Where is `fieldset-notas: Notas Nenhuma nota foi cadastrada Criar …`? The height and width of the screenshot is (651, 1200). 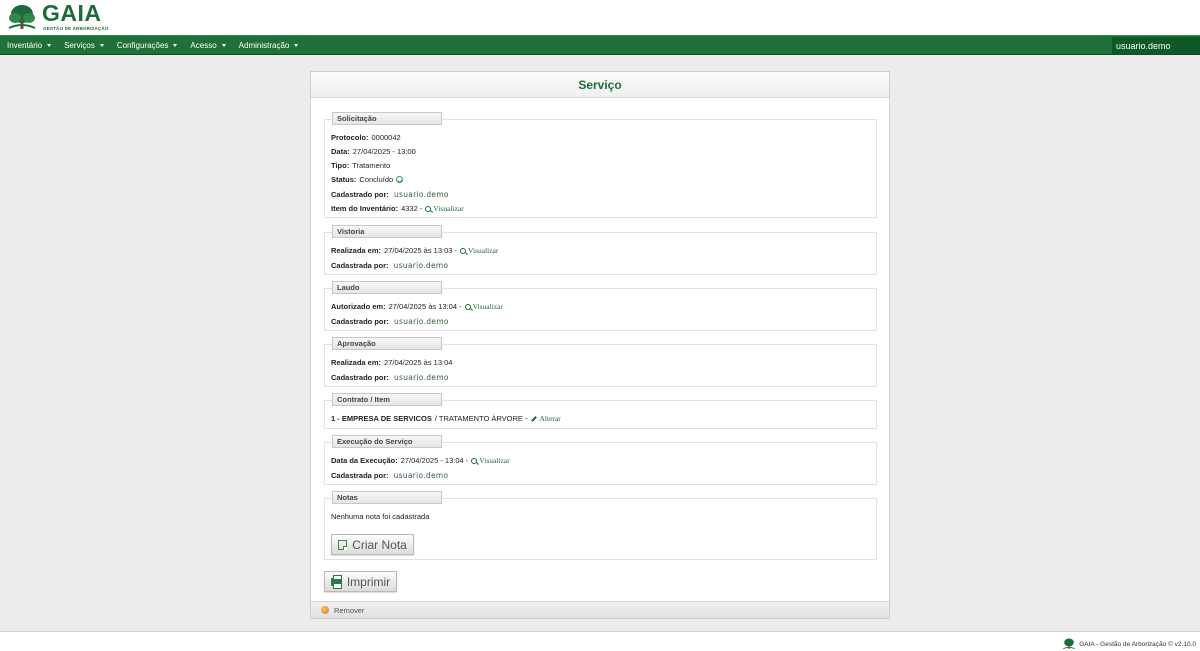 fieldset-notas: Notas Nenhuma nota foi cadastrada Criar … is located at coordinates (600, 525).